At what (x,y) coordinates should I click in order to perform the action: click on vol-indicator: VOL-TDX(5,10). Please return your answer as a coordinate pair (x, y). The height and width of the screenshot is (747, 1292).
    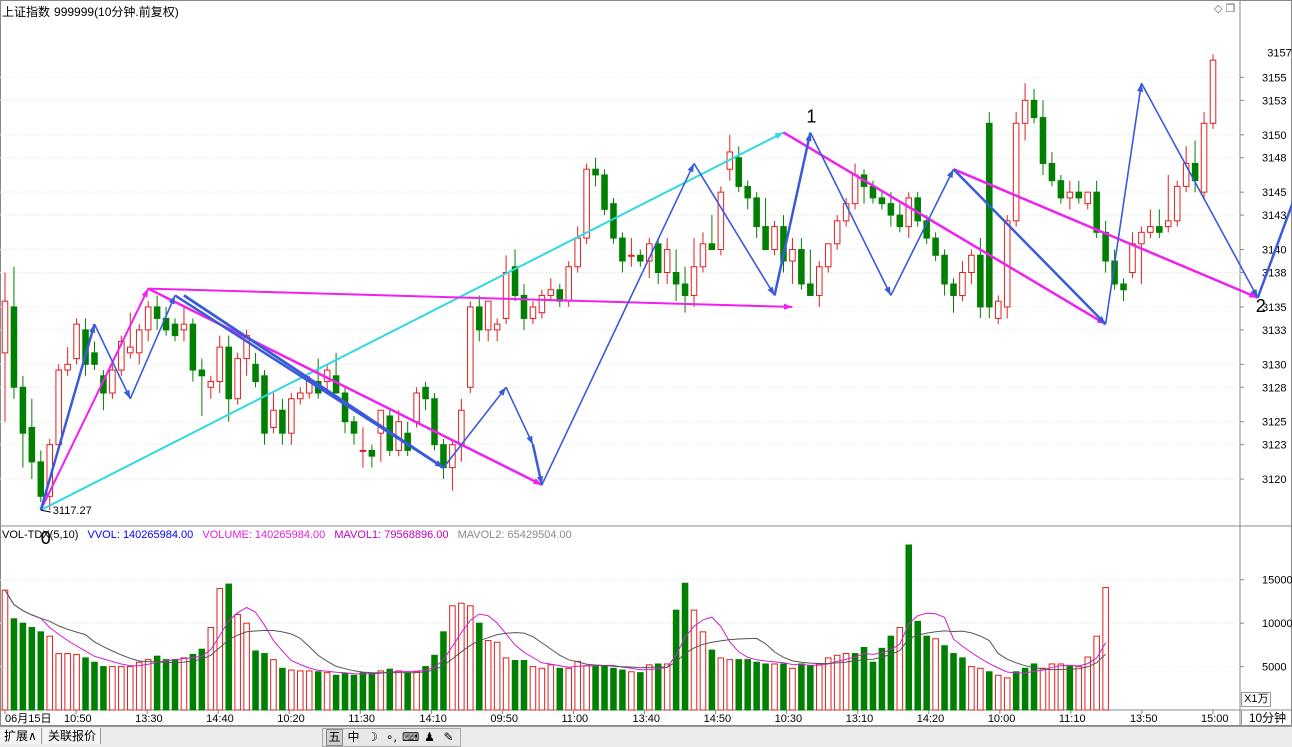
    Looking at the image, I should click on (40, 535).